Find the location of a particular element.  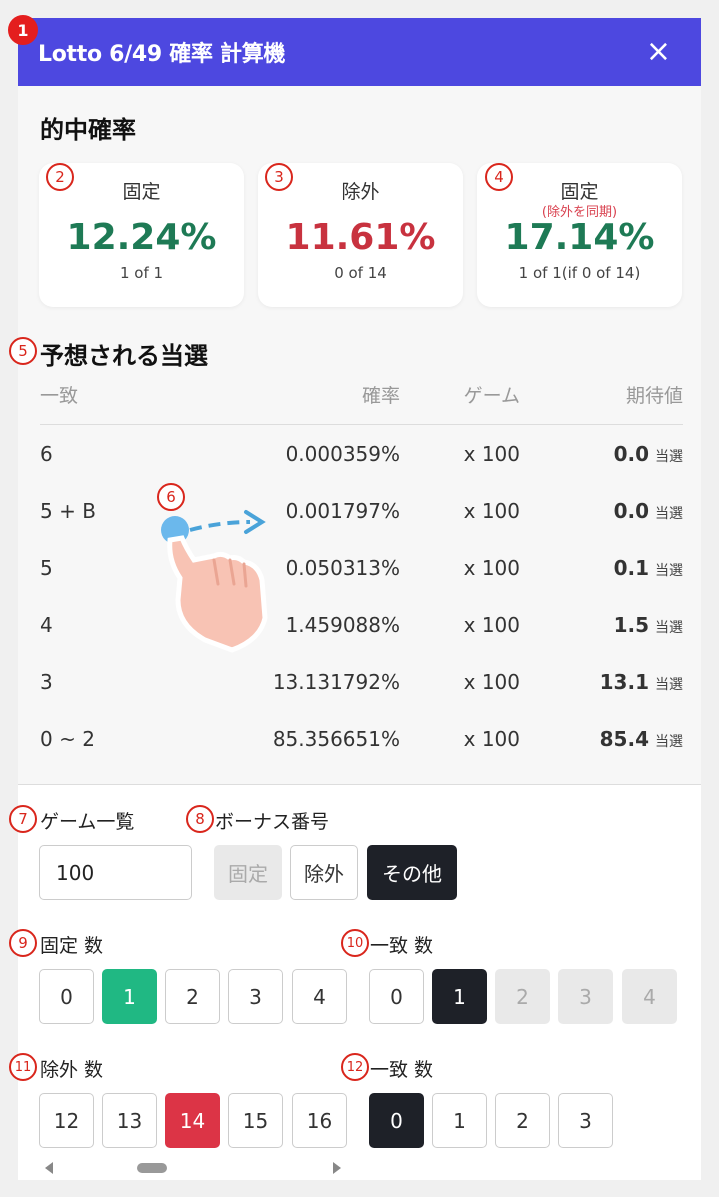

bonus-excluded-button: 除外 is located at coordinates (324, 872).